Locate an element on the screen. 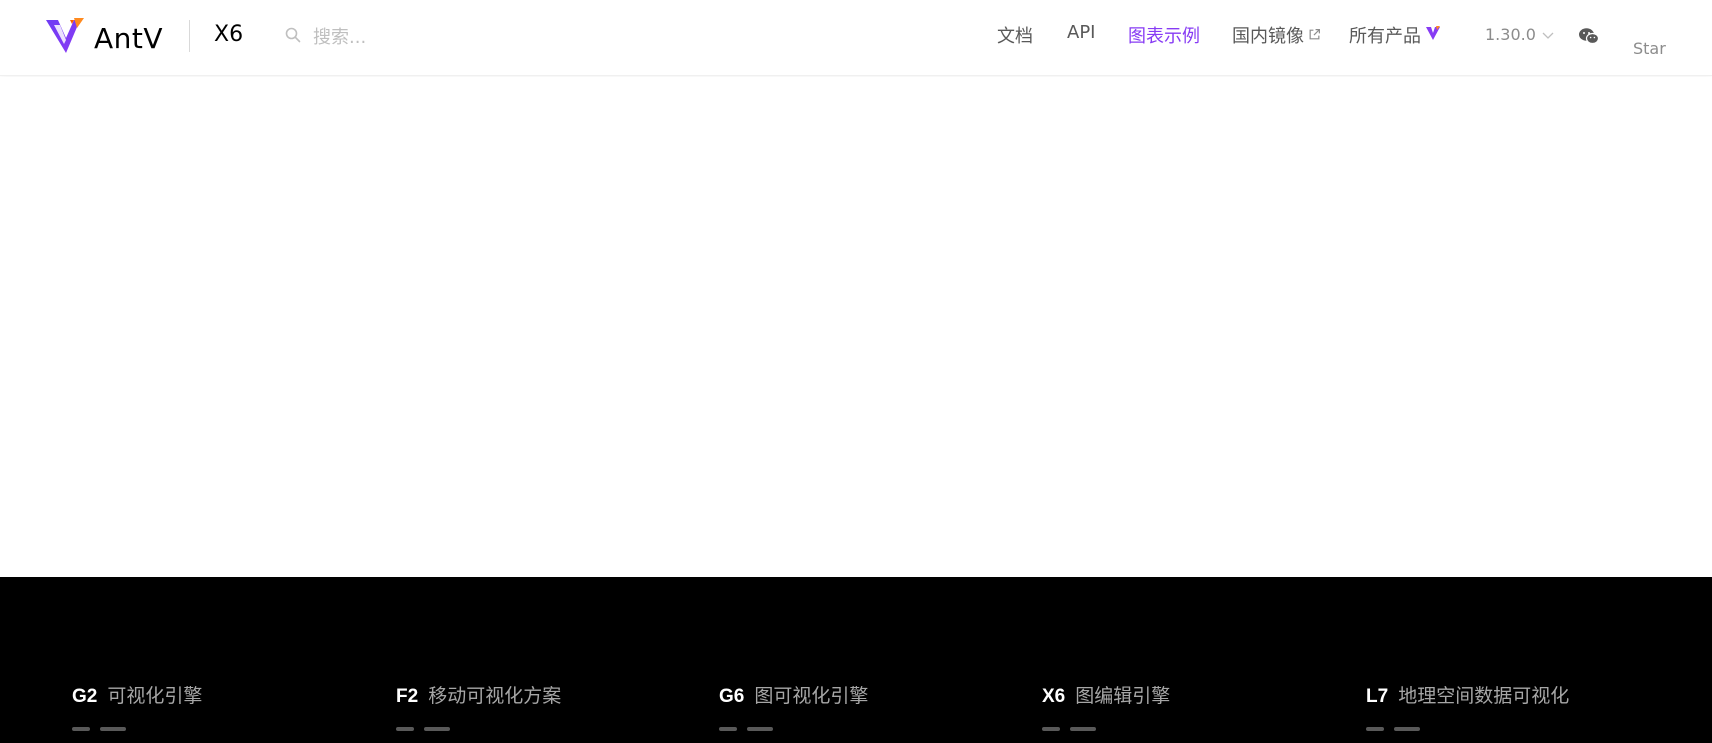 The height and width of the screenshot is (743, 1712). footer-product: G6 图可视化引擎 is located at coordinates (793, 694).